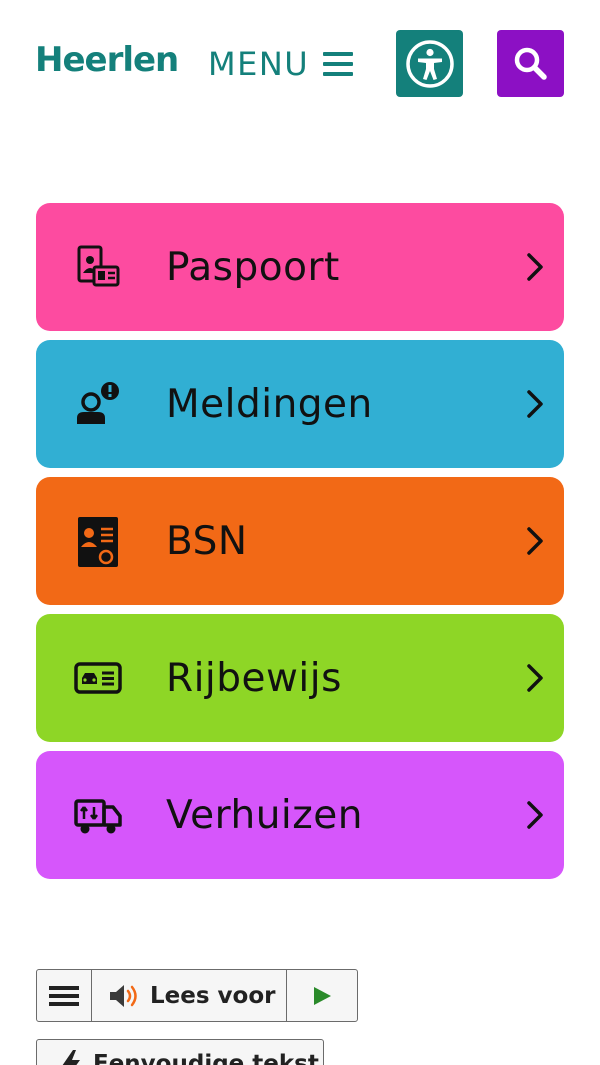 This screenshot has width=600, height=1065. I want to click on tile-label: Rijbewijs, so click(254, 678).